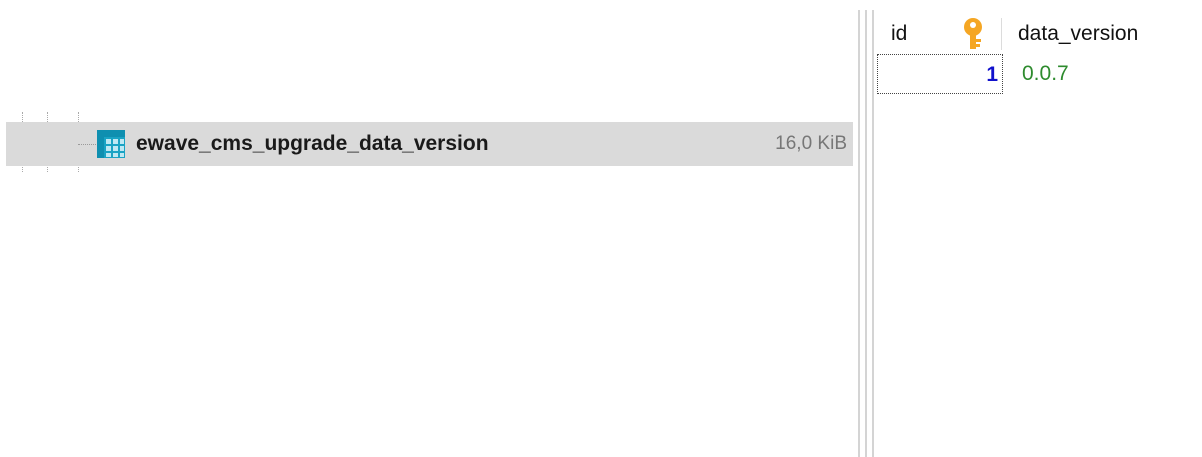 Image resolution: width=1202 pixels, height=457 pixels. I want to click on table-name: ewave_cms_upgrade_data_version, so click(312, 143).